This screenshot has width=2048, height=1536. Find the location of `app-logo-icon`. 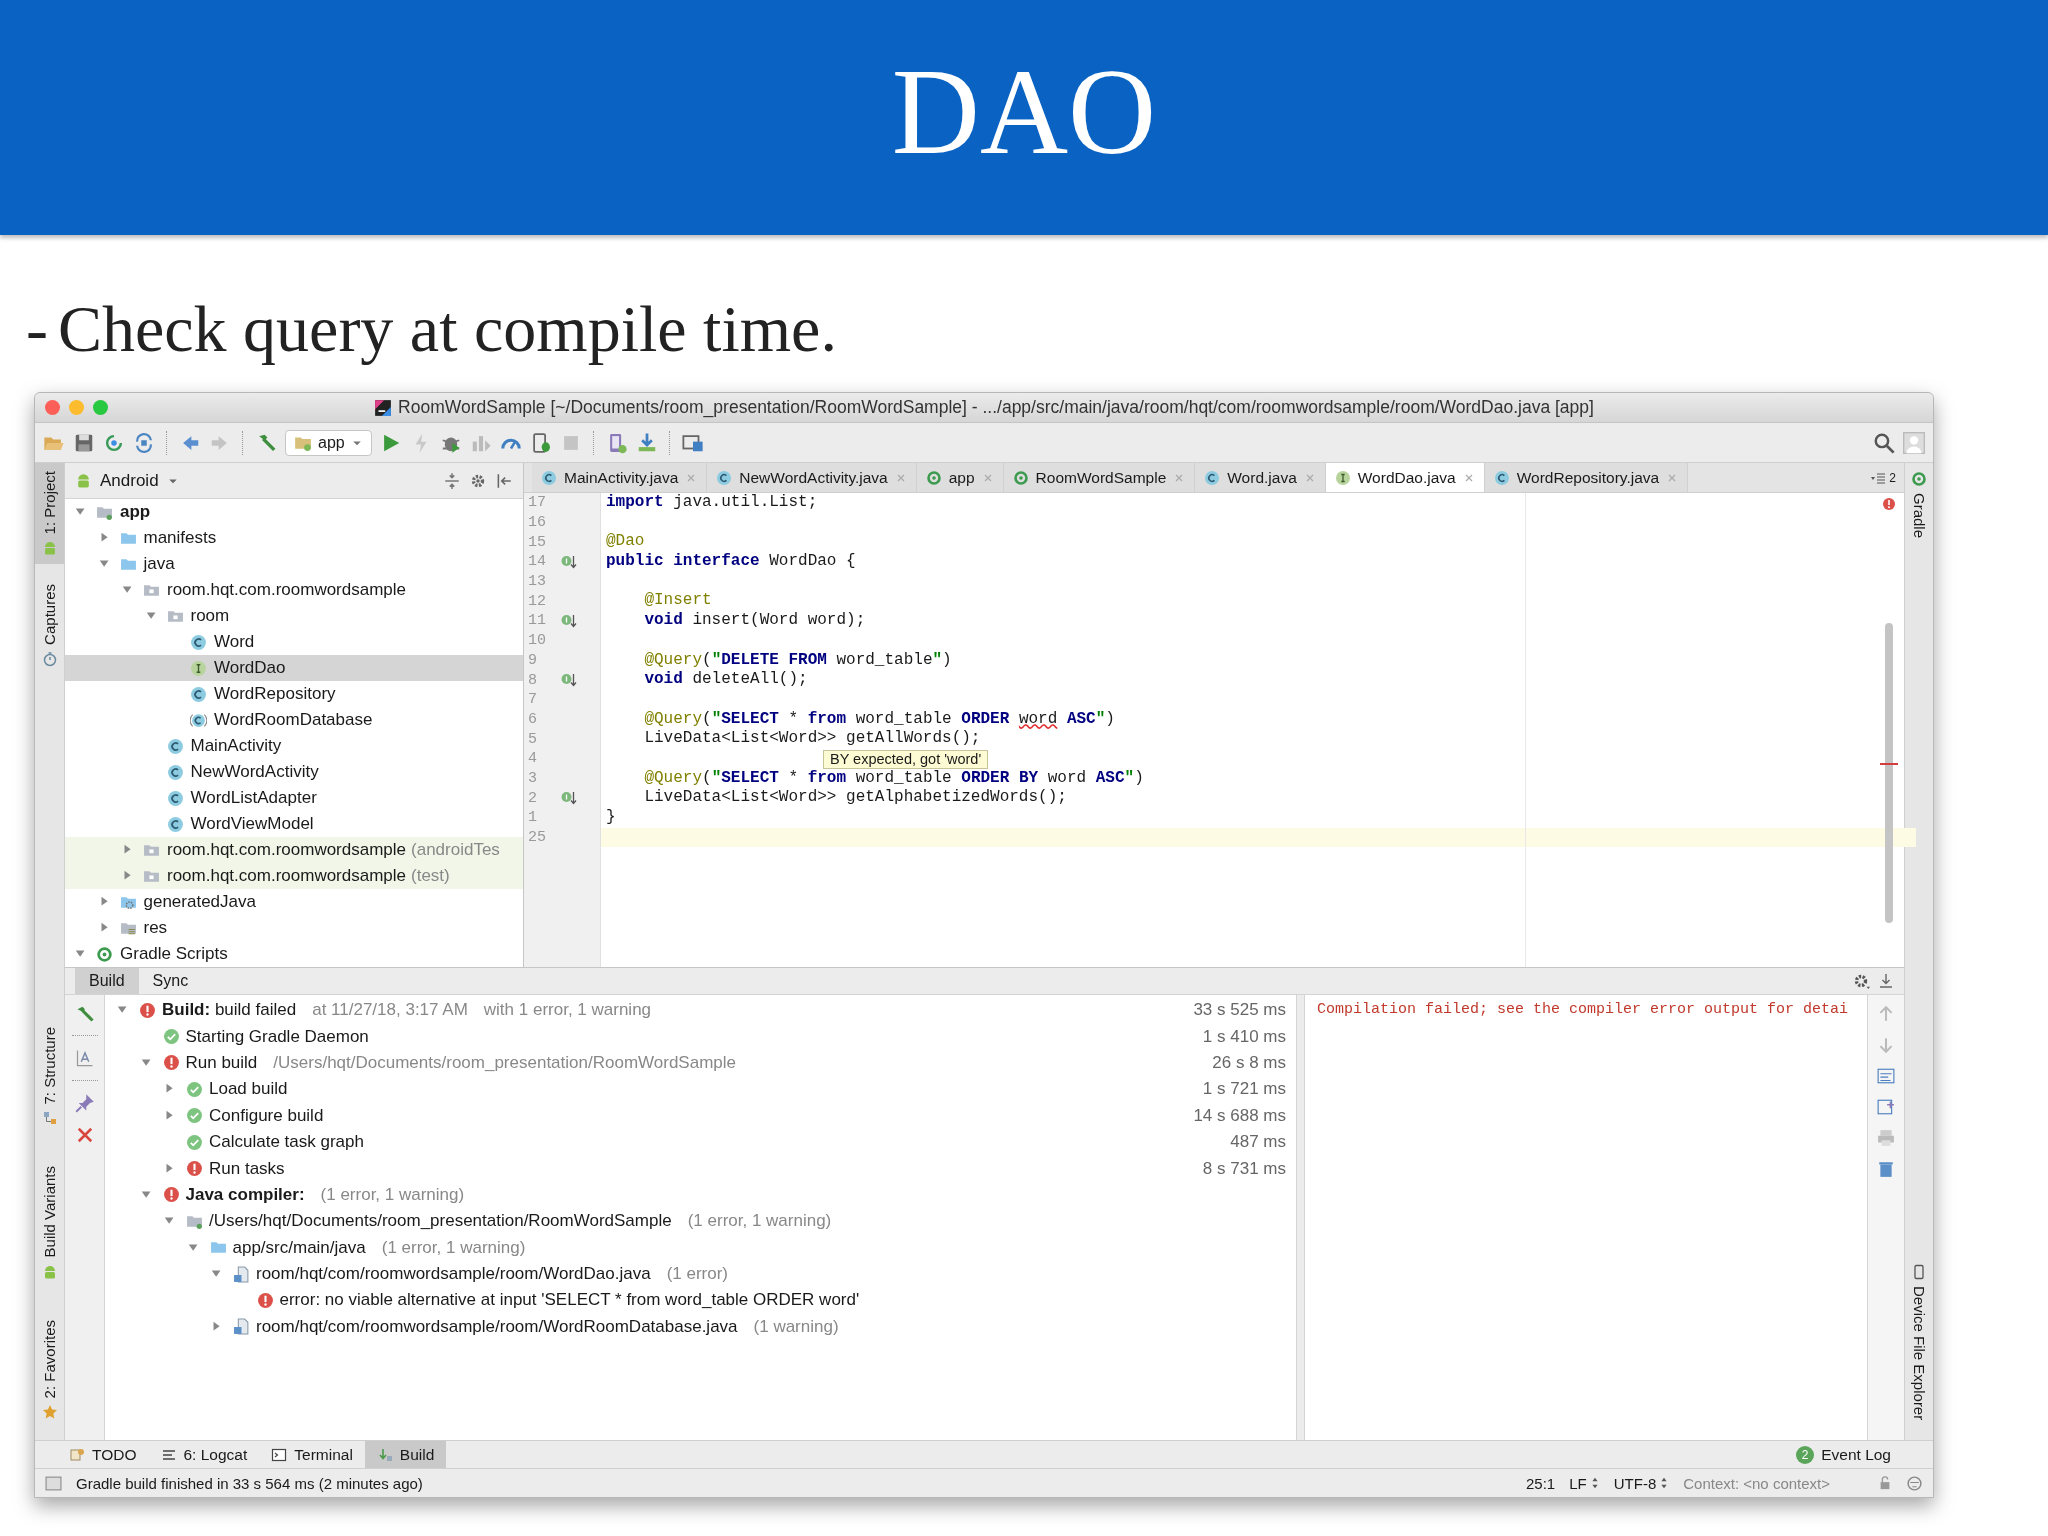

app-logo-icon is located at coordinates (383, 407).